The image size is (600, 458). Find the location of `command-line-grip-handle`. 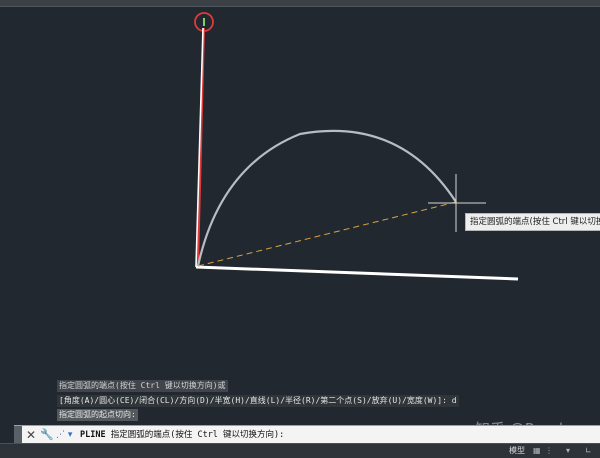

command-line-grip-handle is located at coordinates (18, 435).